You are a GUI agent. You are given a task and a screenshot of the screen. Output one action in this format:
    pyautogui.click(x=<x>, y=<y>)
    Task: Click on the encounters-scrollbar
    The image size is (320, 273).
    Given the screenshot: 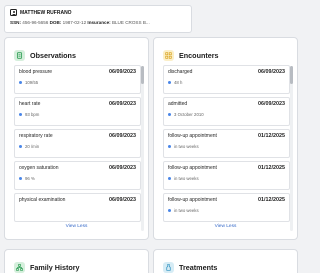 What is the action you would take?
    pyautogui.click(x=291, y=148)
    